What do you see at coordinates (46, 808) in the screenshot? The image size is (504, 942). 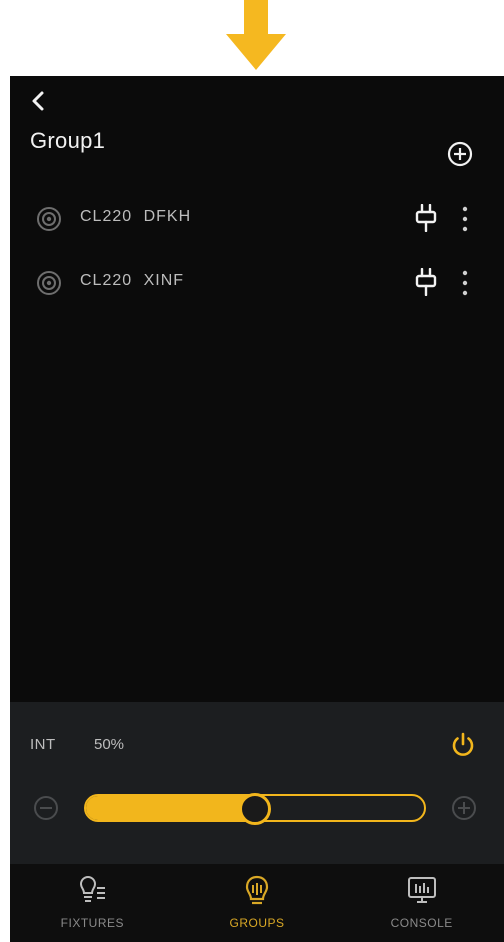 I see `minus-circle-icon` at bounding box center [46, 808].